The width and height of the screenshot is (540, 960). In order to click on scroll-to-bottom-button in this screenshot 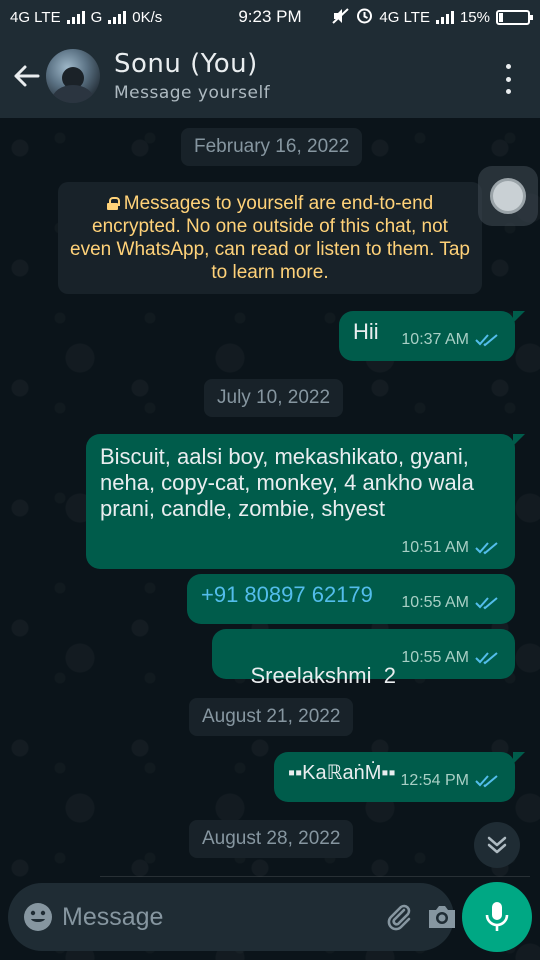, I will do `click(497, 845)`.